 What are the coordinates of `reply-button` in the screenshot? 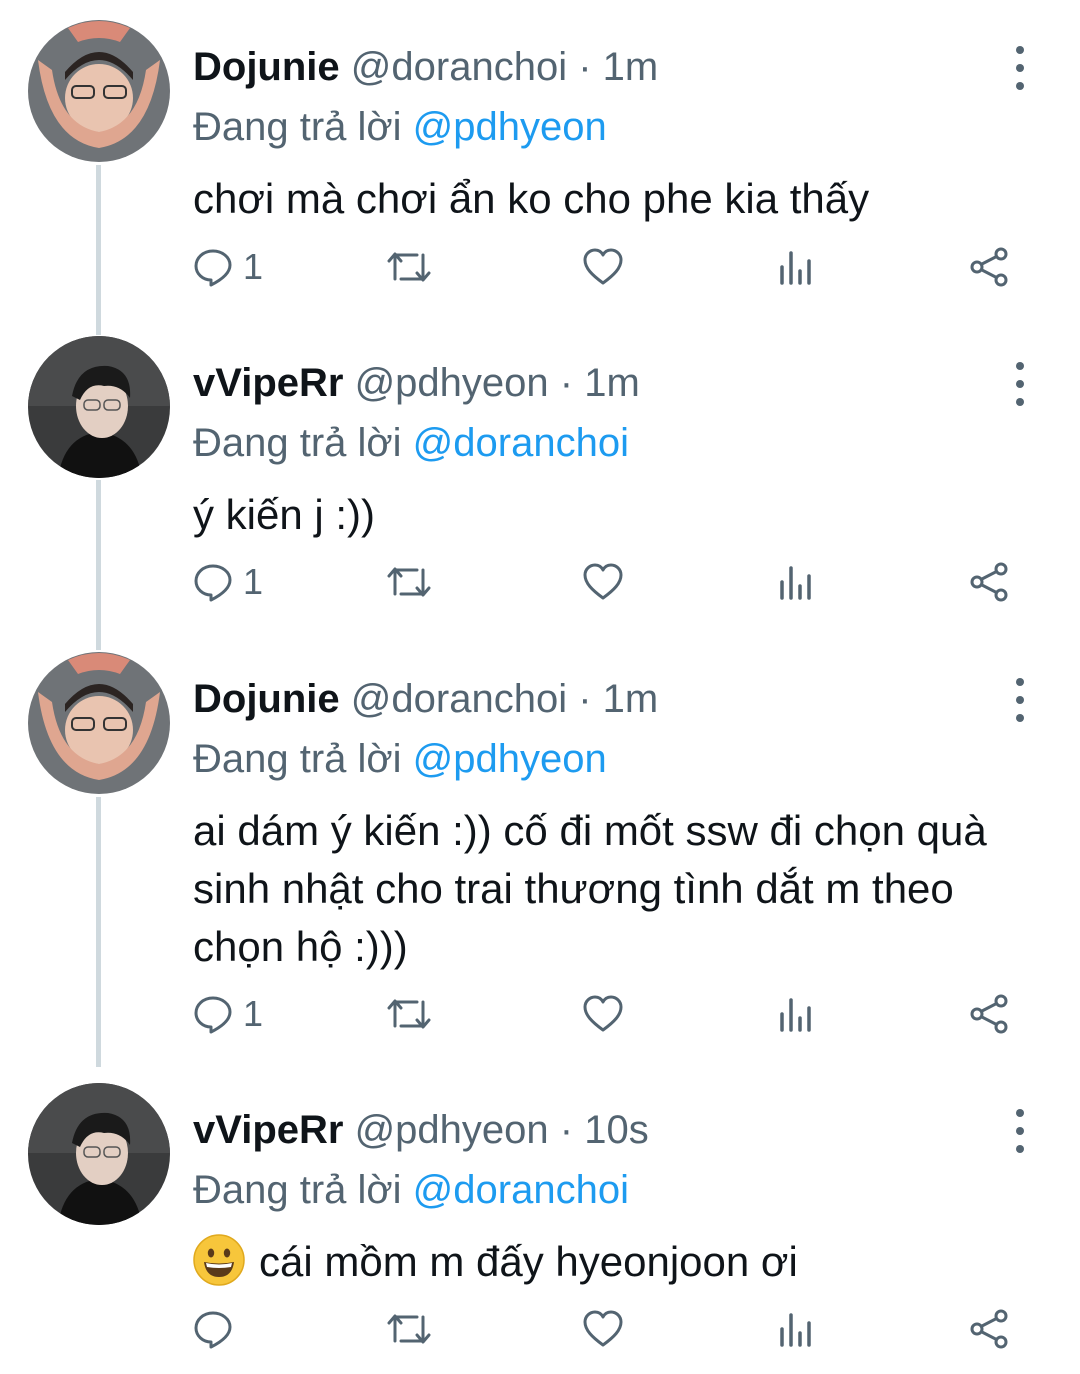 It's located at (218, 1329).